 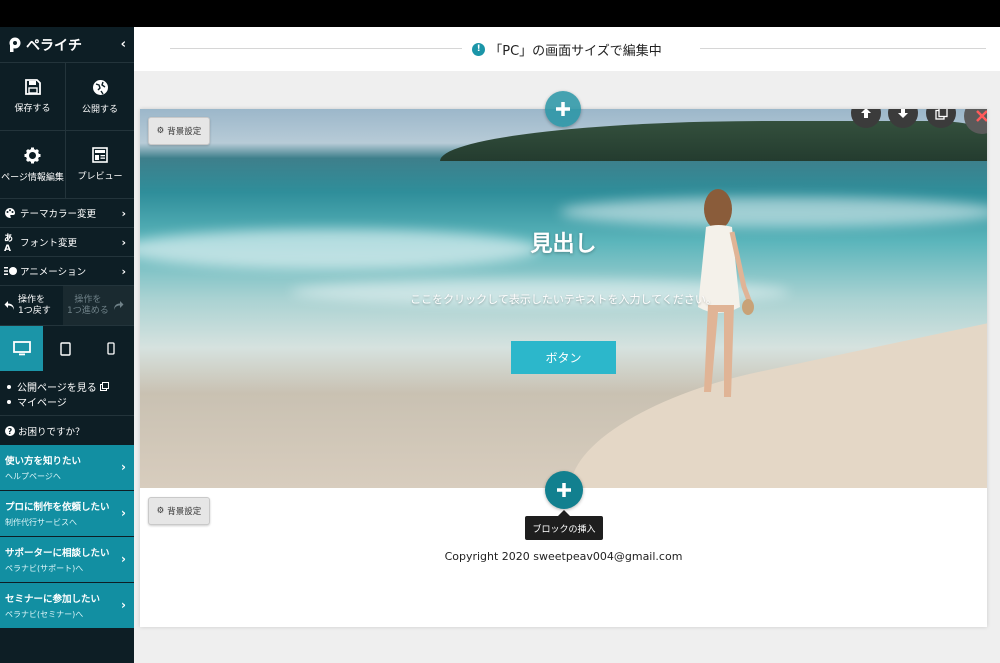 I want to click on close-icon, so click(x=981, y=116).